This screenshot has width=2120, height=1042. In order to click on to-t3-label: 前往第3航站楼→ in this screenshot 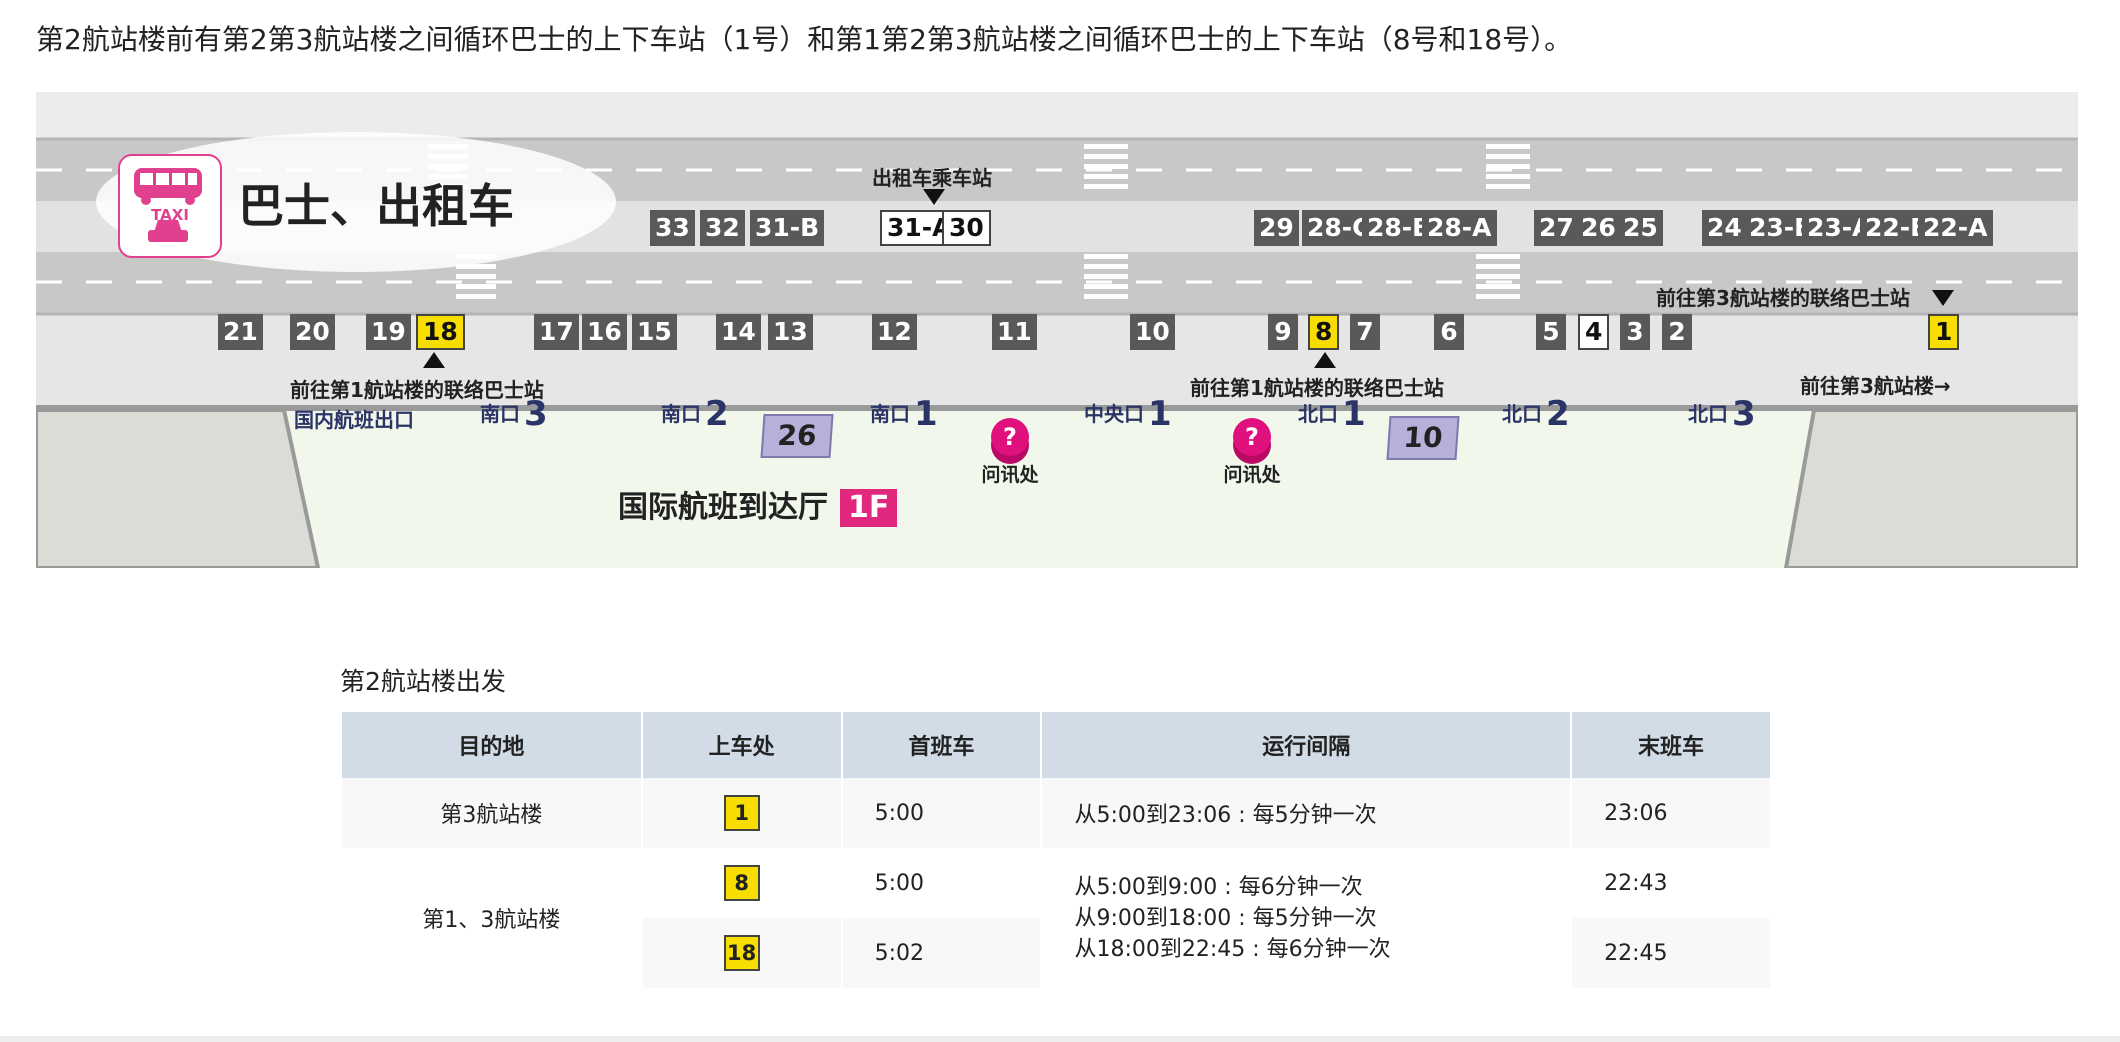, I will do `click(1875, 386)`.